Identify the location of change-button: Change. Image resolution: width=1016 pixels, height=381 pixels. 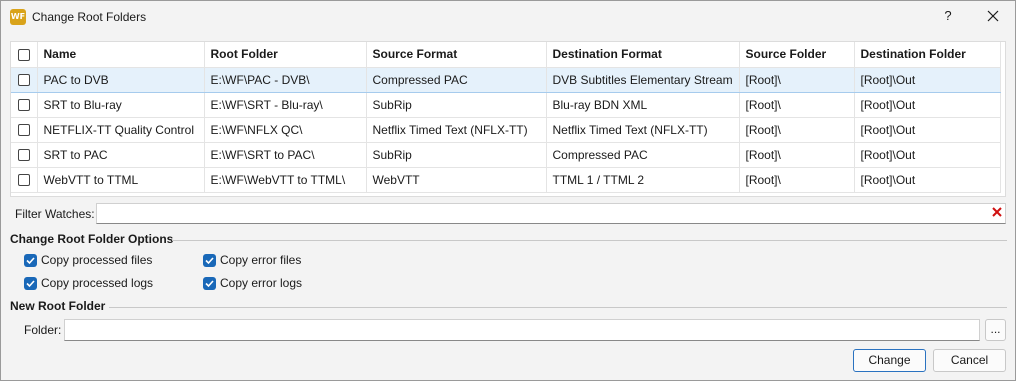
(889, 360).